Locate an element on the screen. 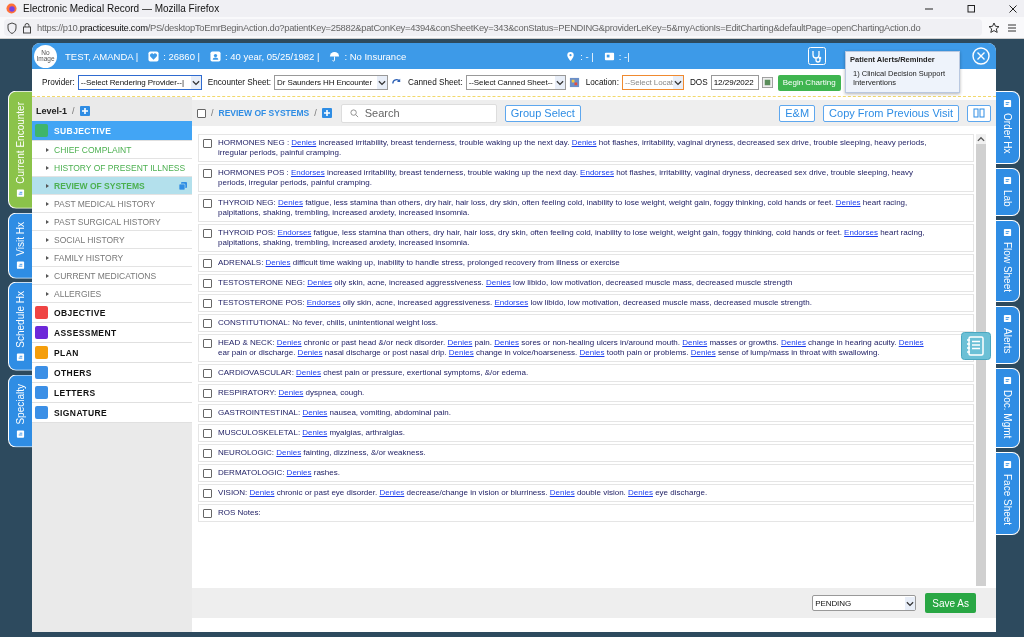  address-bar: https://p10.practicesuite.com/PS/desktopToEmrBeginAction.do?patientKey=25882&patConKey=4394&conSheetKey=343&conStatus=PENDING&providerLeKey=5&myActionIs=EditCharting&defaultPage=openChartingAction.do is located at coordinates (493, 27).